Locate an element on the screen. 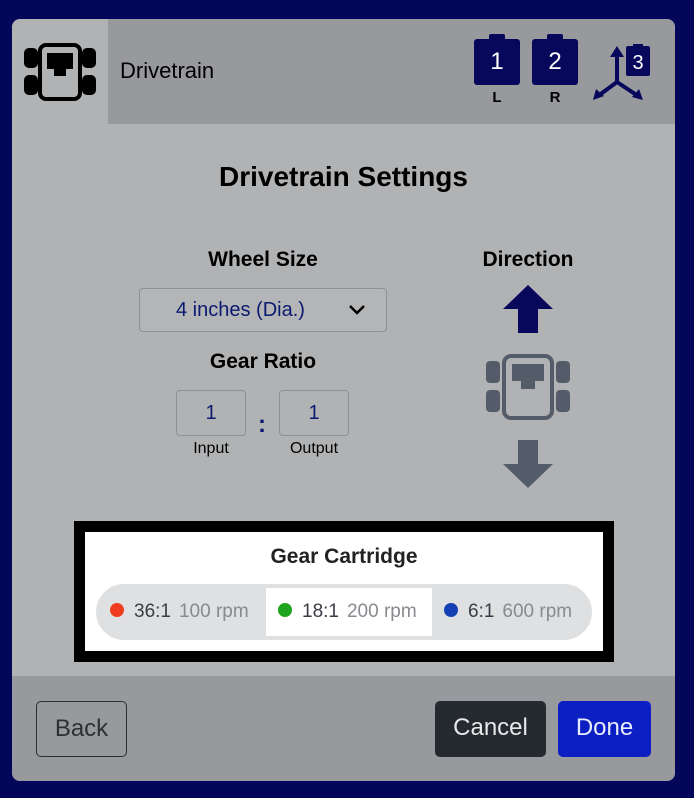 The height and width of the screenshot is (798, 694). chevron-down-icon is located at coordinates (357, 310).